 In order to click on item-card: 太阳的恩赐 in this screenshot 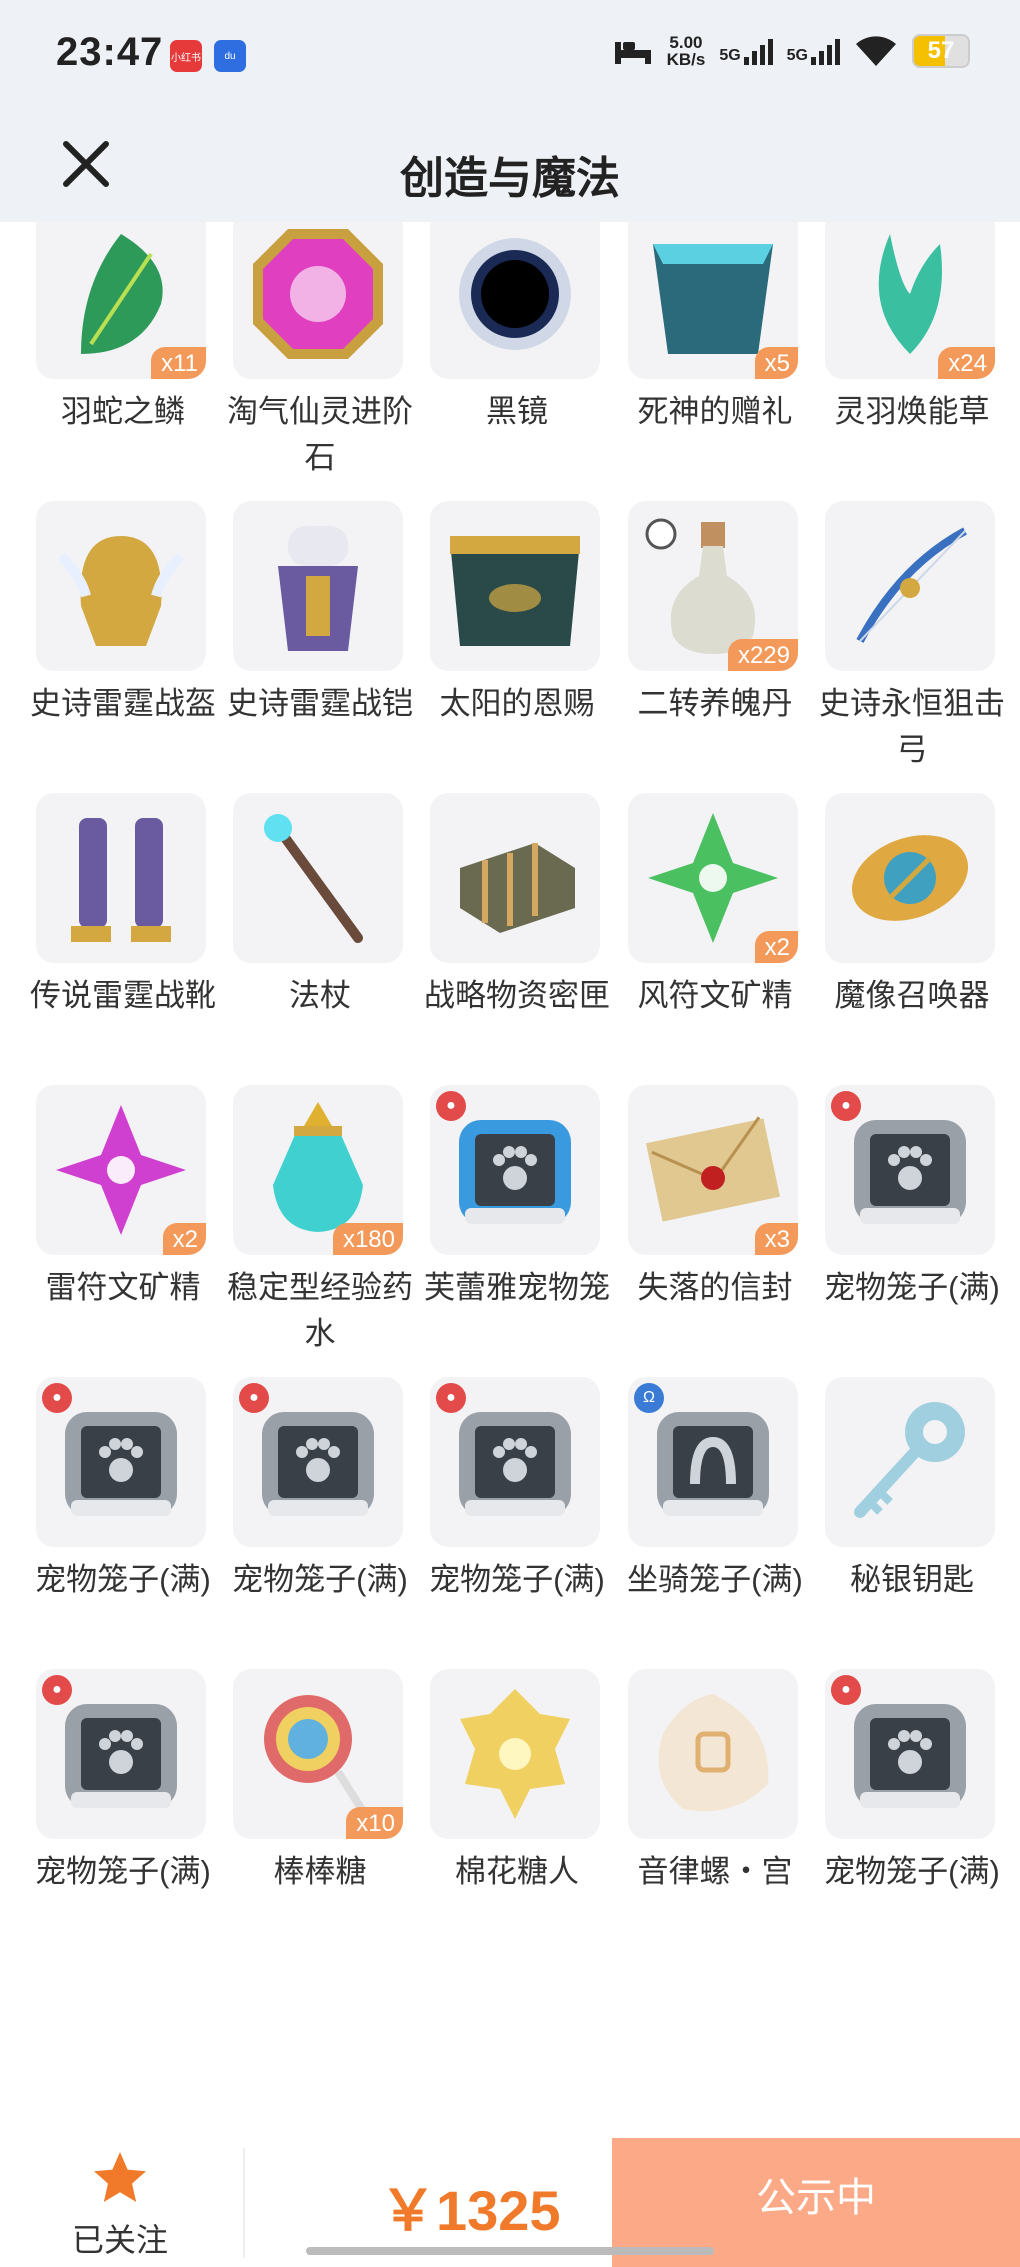, I will do `click(521, 641)`.